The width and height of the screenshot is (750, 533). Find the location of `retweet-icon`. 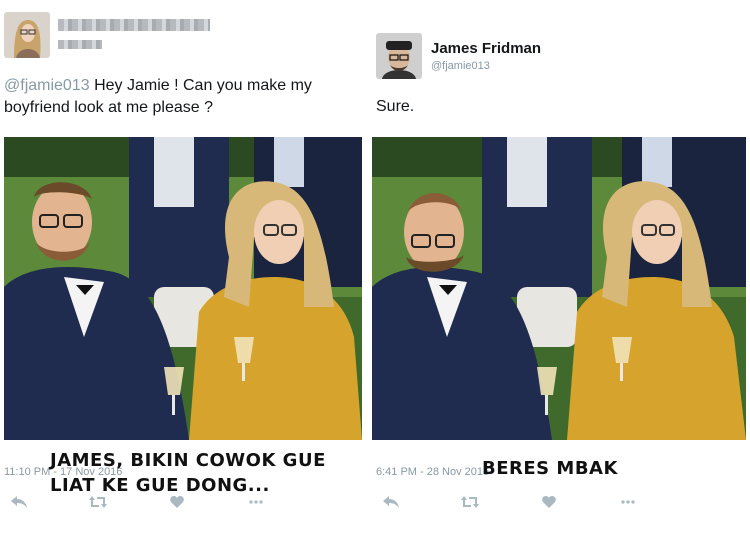

retweet-icon is located at coordinates (470, 502).